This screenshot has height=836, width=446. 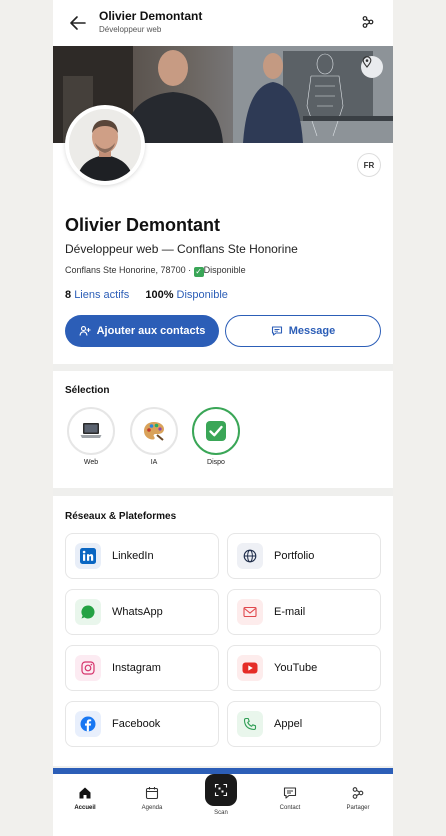 I want to click on network-label: Portfolio, so click(x=294, y=556).